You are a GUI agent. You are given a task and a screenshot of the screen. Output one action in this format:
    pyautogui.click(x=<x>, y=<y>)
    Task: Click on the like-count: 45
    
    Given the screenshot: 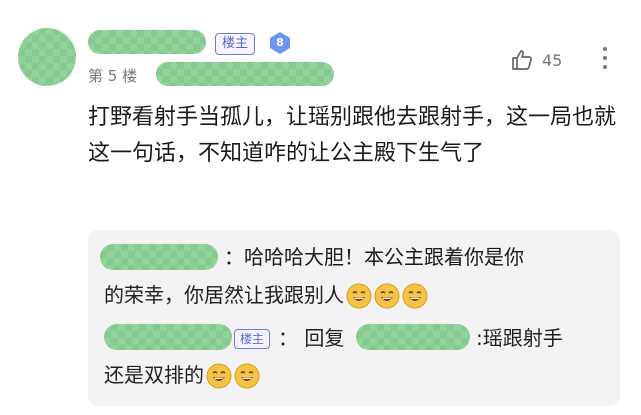 What is the action you would take?
    pyautogui.click(x=552, y=60)
    